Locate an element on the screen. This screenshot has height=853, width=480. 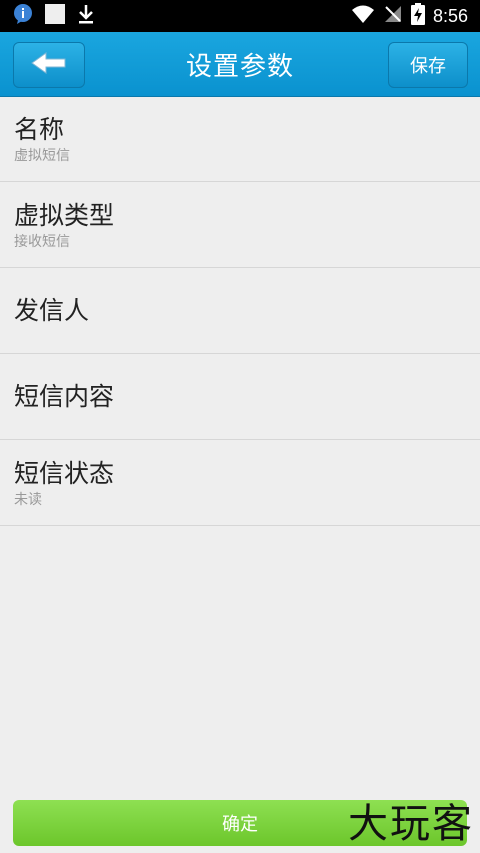
setting-title: 名称 is located at coordinates (39, 129).